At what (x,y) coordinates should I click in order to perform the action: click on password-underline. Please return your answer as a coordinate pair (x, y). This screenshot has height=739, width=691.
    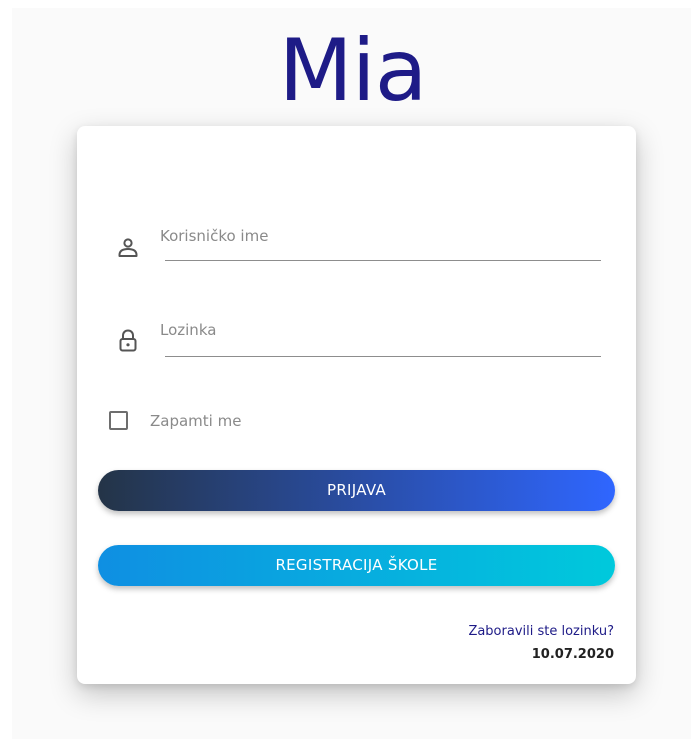
    Looking at the image, I should click on (383, 356).